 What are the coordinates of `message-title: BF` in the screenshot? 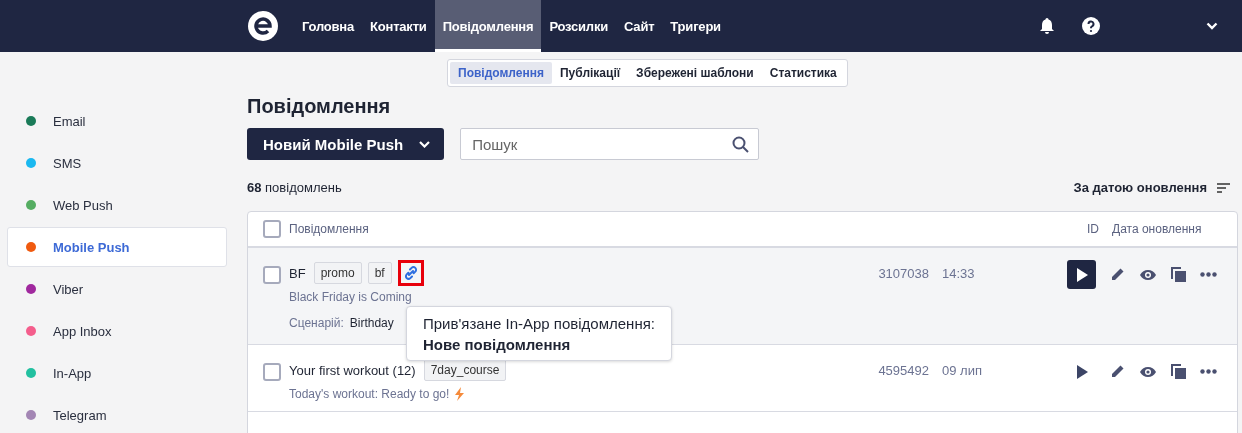 It's located at (297, 273).